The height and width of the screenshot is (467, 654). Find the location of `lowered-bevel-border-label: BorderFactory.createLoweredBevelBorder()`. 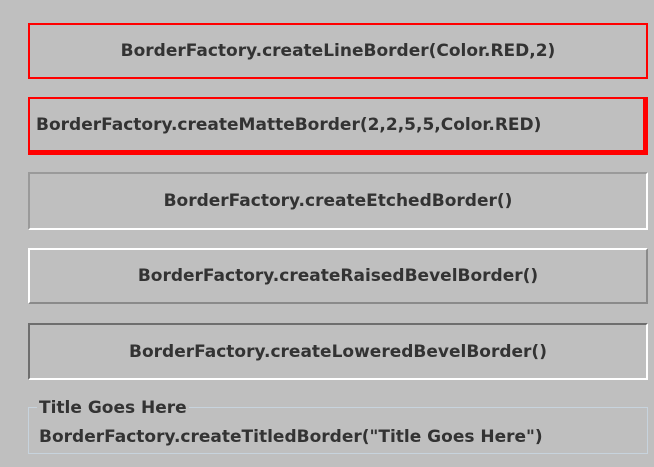

lowered-bevel-border-label: BorderFactory.createLoweredBevelBorder() is located at coordinates (338, 351).